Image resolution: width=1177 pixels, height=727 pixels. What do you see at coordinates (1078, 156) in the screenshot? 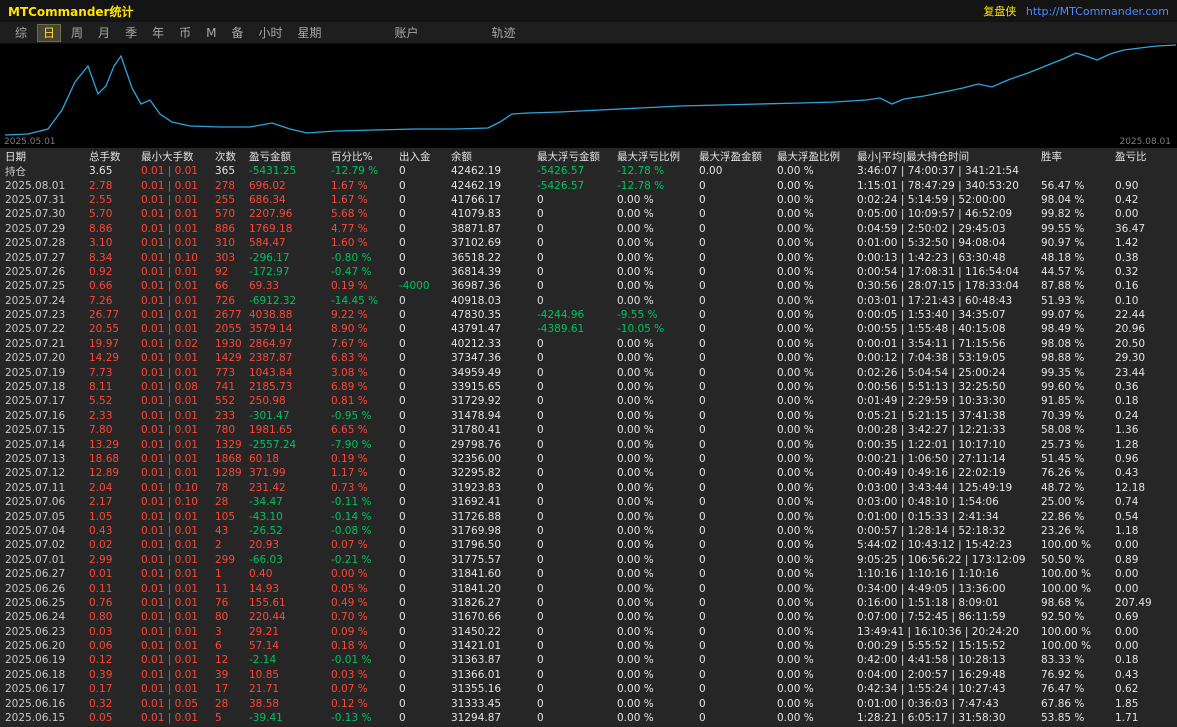
I see `column-header-win_rate: 胜率` at bounding box center [1078, 156].